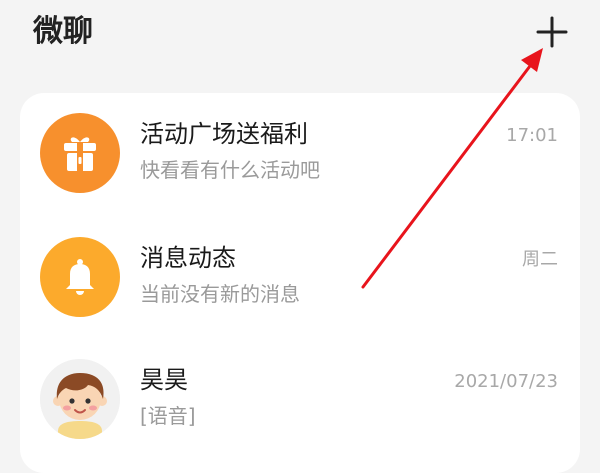  What do you see at coordinates (532, 135) in the screenshot?
I see `chat-time: 17:01` at bounding box center [532, 135].